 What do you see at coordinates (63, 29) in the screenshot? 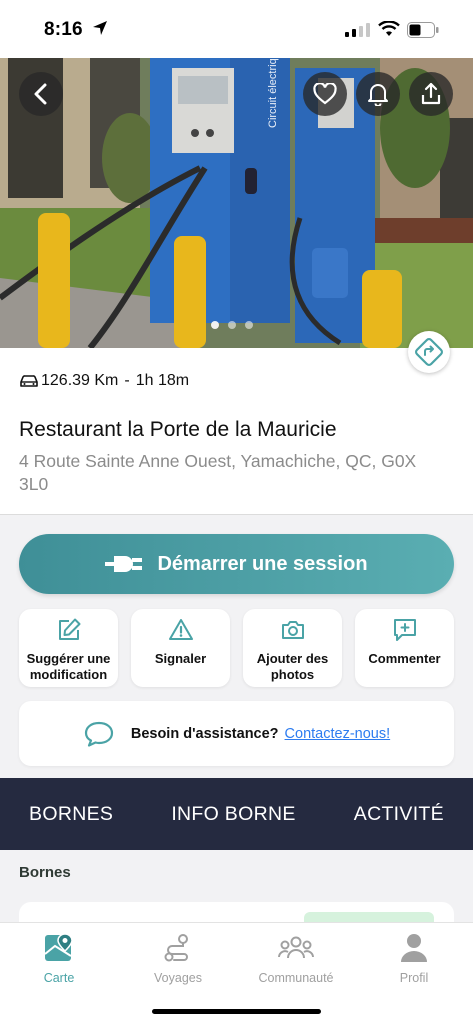
I see `status-time: 8:16` at bounding box center [63, 29].